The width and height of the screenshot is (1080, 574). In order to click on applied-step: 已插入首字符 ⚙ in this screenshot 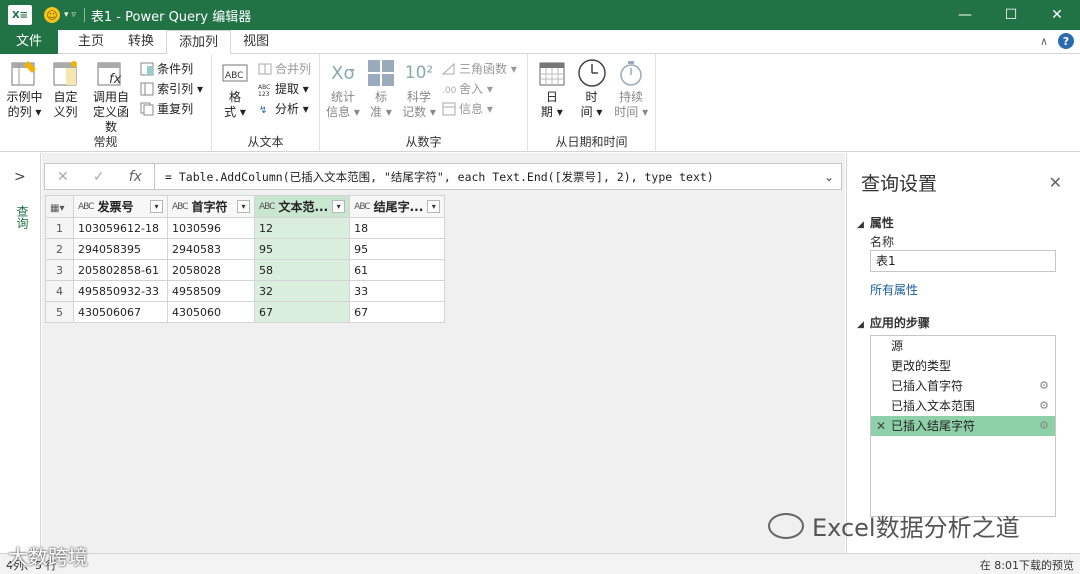, I will do `click(963, 386)`.